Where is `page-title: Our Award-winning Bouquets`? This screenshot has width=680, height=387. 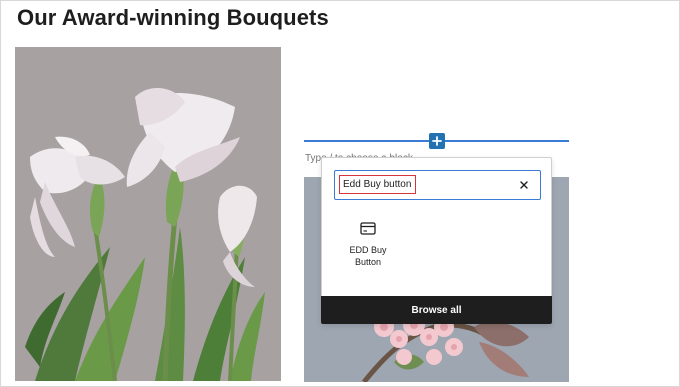
page-title: Our Award-winning Bouquets is located at coordinates (173, 18).